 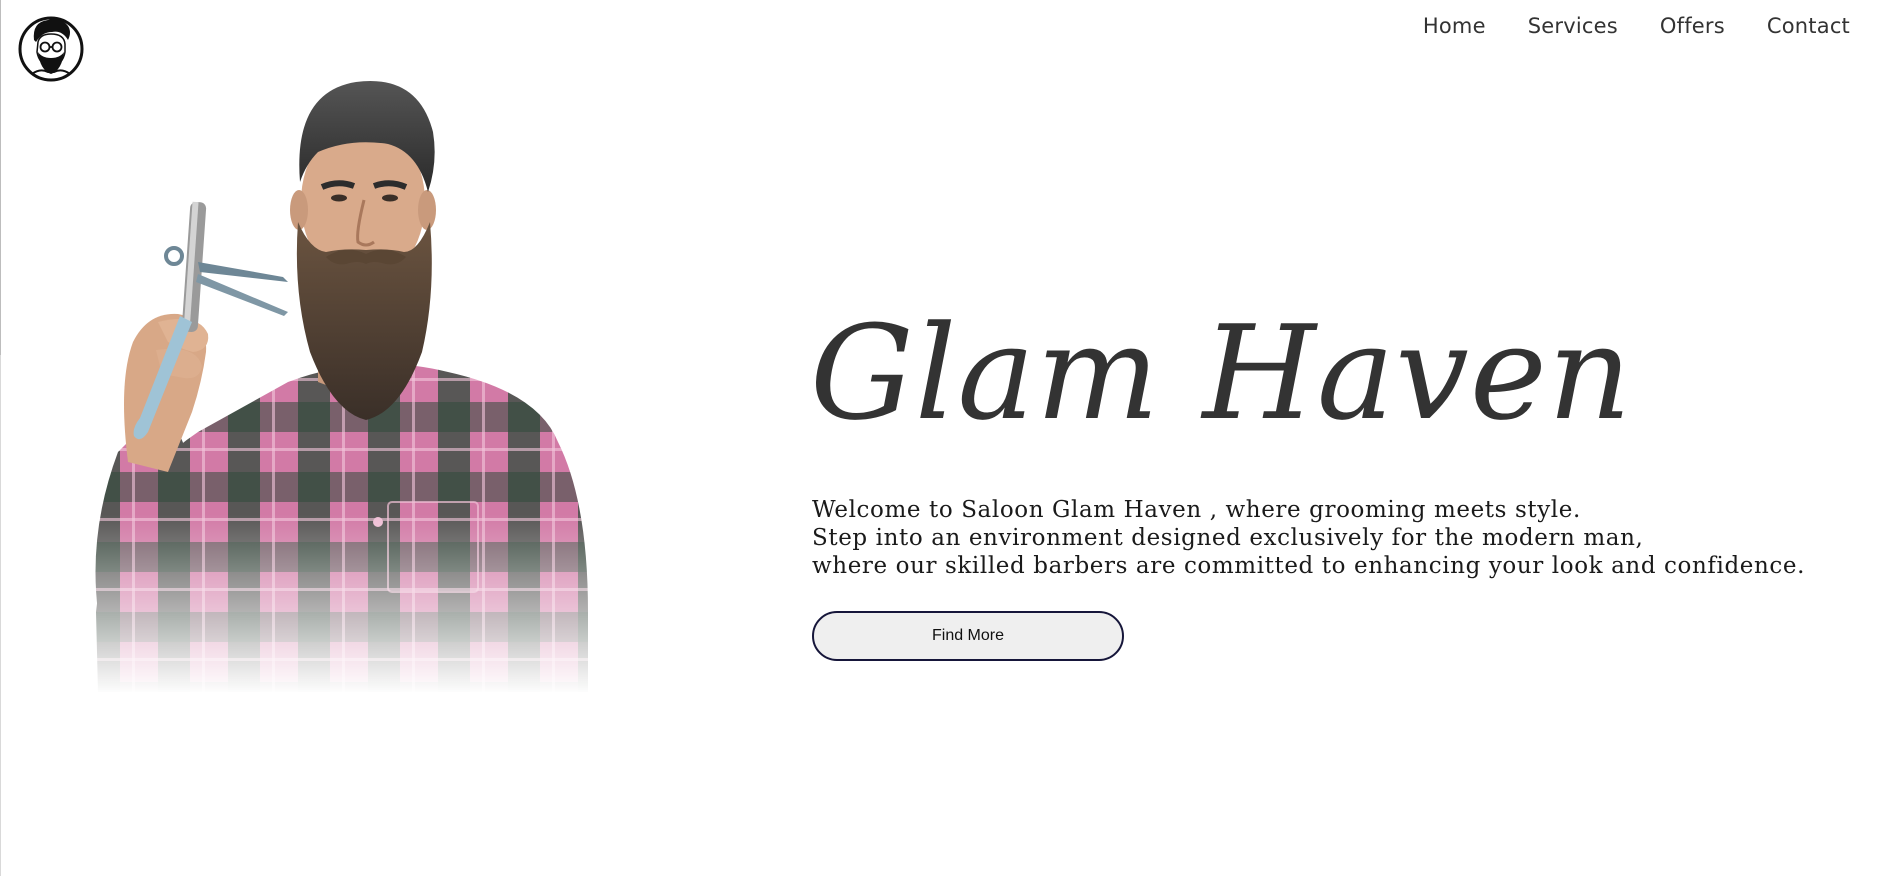 What do you see at coordinates (51, 47) in the screenshot?
I see `bearded-man-logo-icon` at bounding box center [51, 47].